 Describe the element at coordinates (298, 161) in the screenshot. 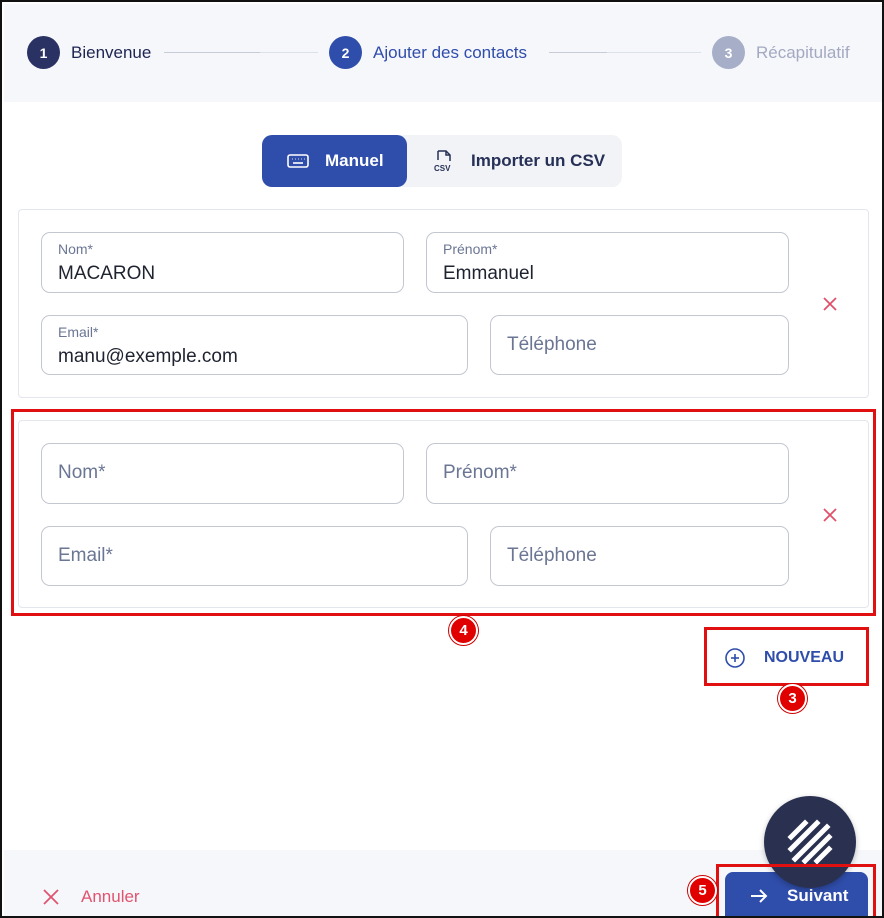

I see `keyboard-icon` at that location.